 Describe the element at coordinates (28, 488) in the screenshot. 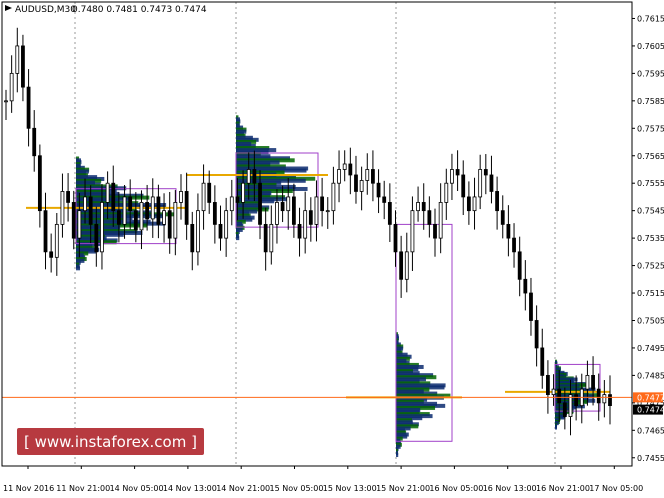

I see `x-tick-label: 11 Nov 2016` at that location.